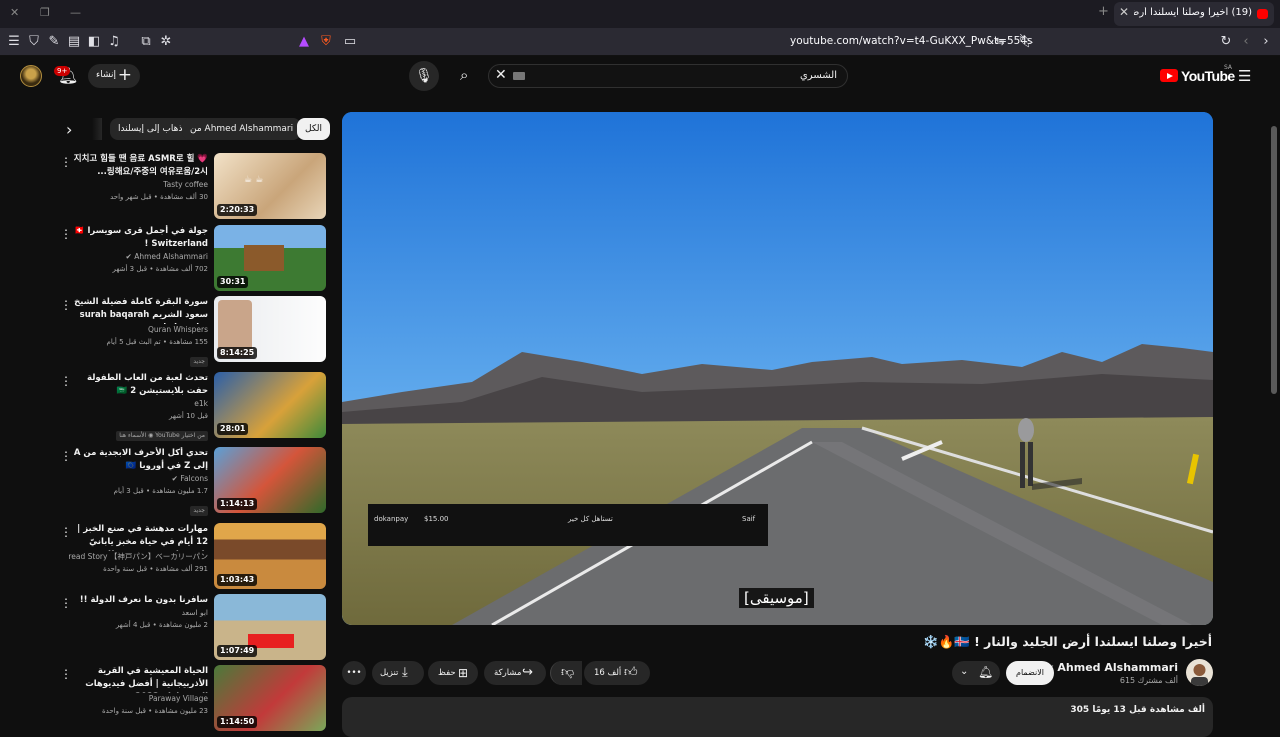  What do you see at coordinates (94, 42) in the screenshot?
I see `sidebar-icon: ◧` at bounding box center [94, 42].